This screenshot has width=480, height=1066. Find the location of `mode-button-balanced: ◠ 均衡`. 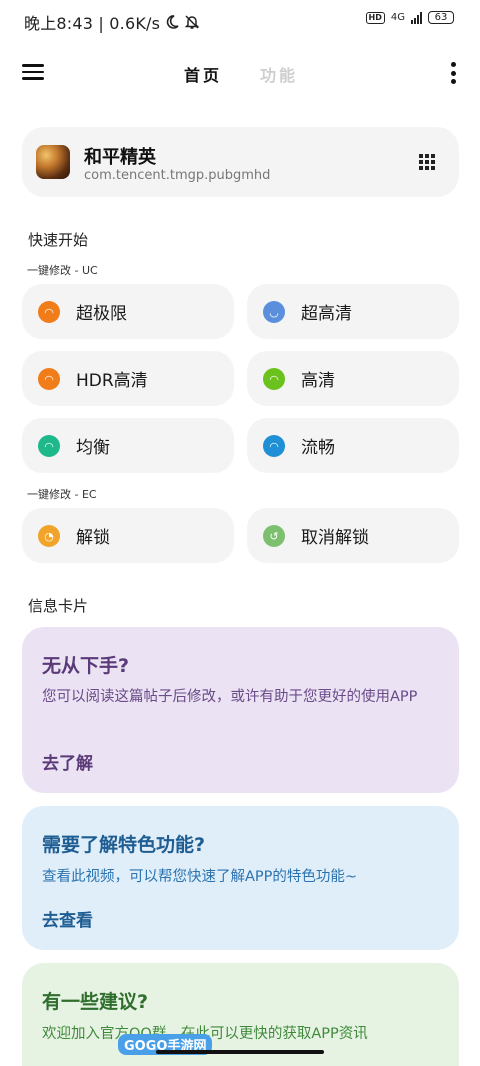

mode-button-balanced: ◠ 均衡 is located at coordinates (128, 445).